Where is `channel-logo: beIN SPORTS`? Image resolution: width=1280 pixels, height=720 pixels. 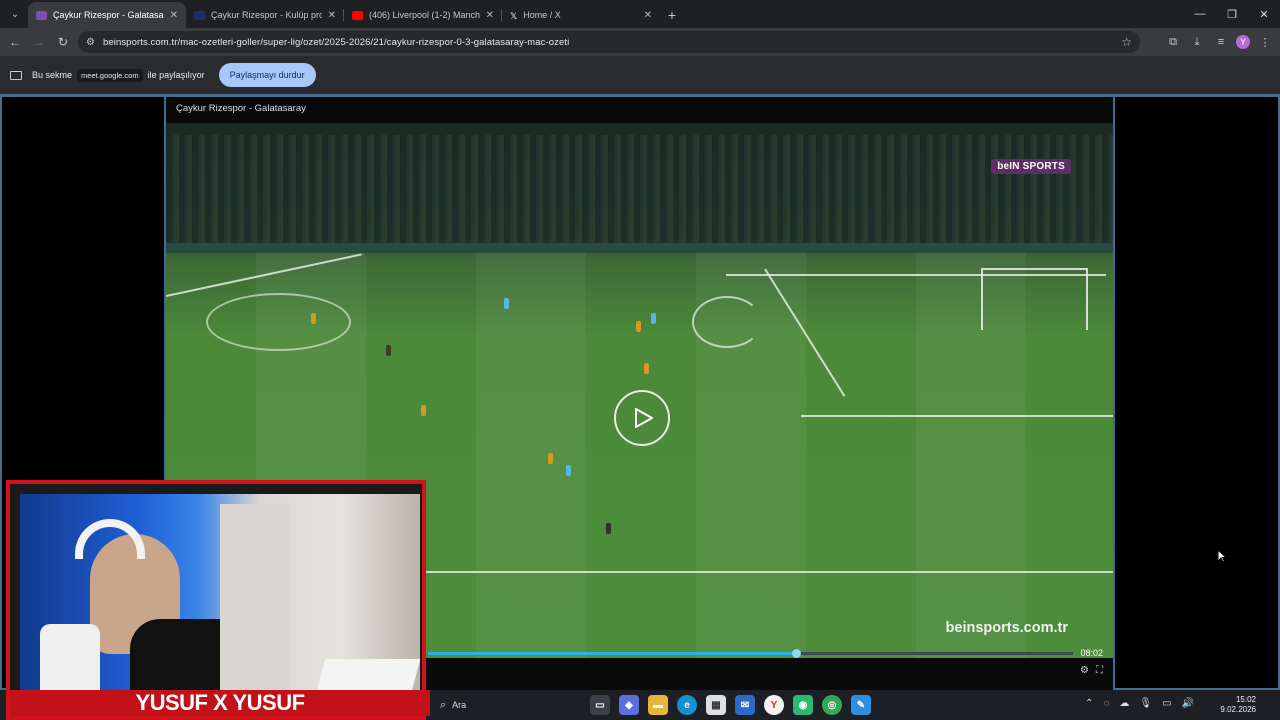 channel-logo: beIN SPORTS is located at coordinates (1031, 166).